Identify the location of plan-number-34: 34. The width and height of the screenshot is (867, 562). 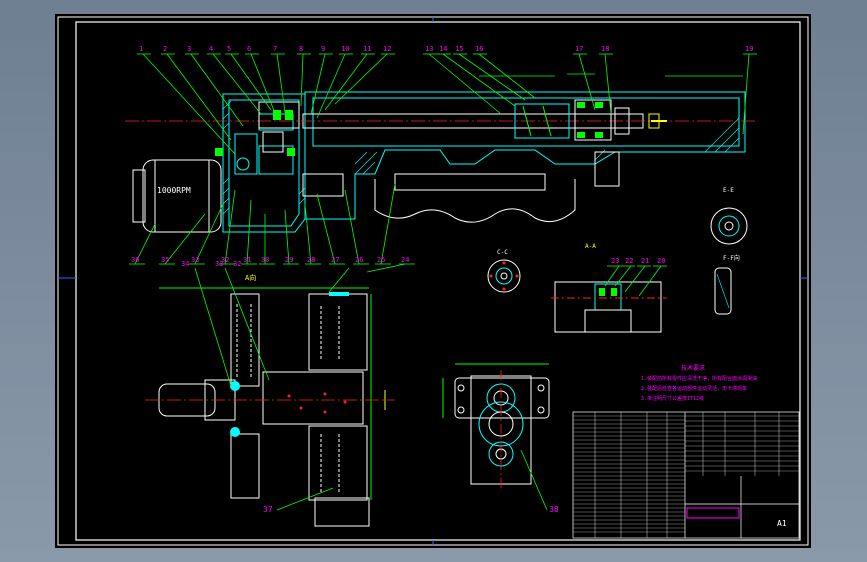
(185, 264).